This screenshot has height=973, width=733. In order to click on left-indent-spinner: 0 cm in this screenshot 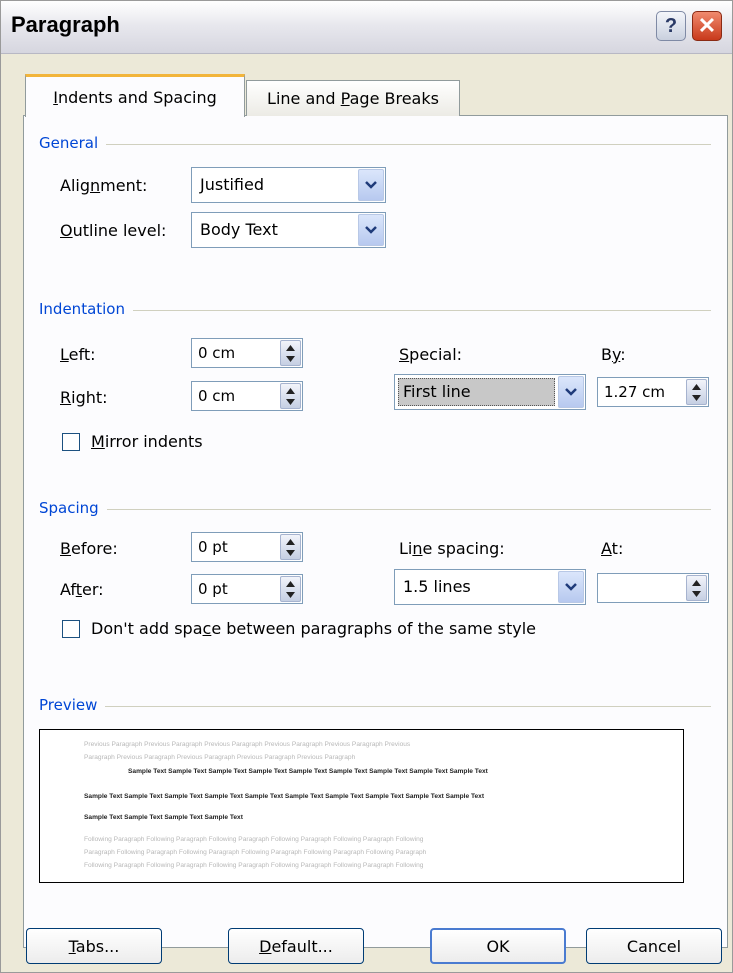, I will do `click(247, 353)`.